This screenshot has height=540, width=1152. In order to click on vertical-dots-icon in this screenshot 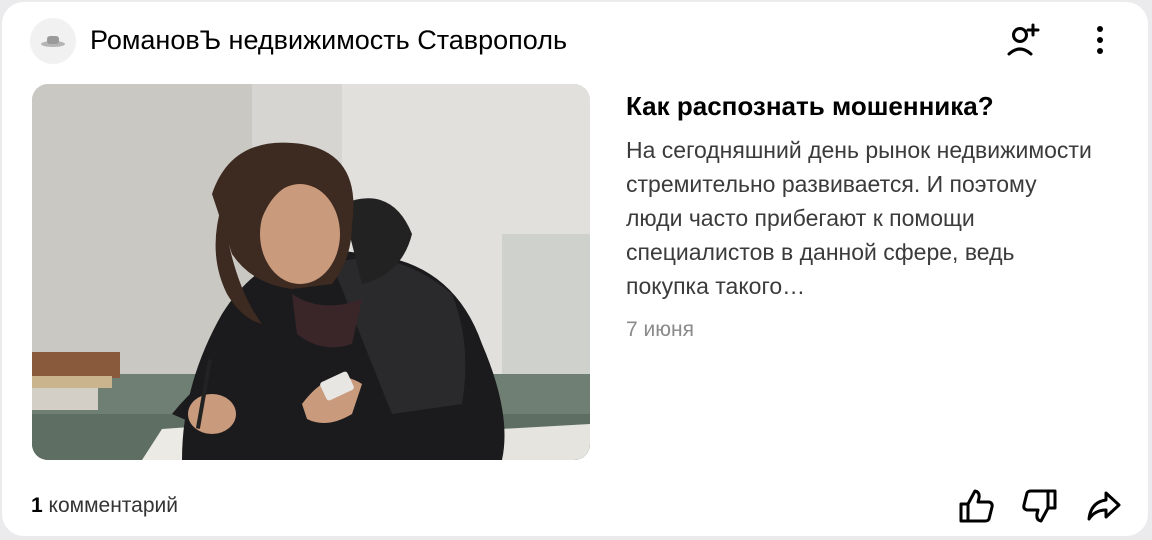, I will do `click(1100, 40)`.